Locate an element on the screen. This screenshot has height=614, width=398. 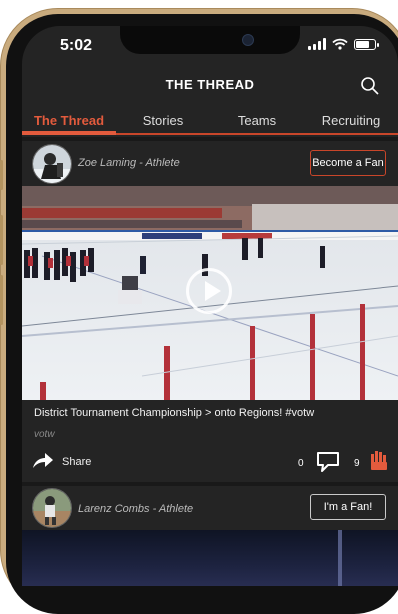
comment-count: 0 is located at coordinates (301, 463).